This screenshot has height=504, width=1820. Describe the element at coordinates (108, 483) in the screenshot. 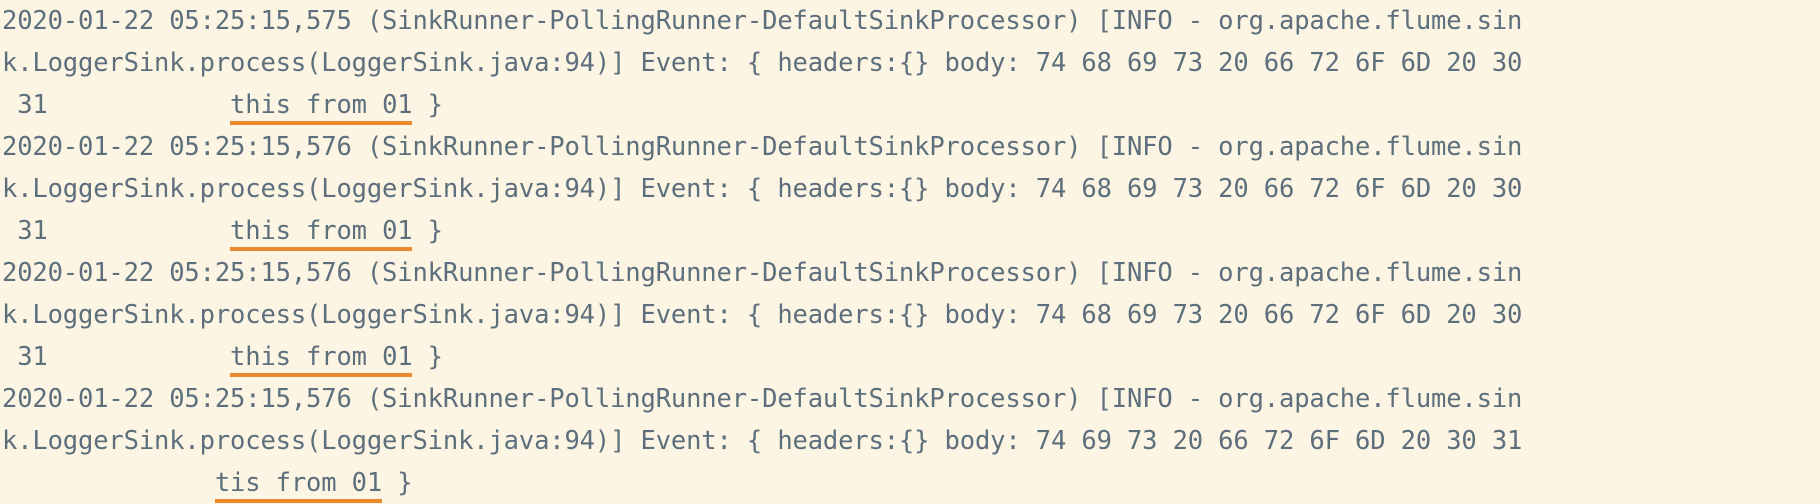

I see `body-hex-tail` at that location.